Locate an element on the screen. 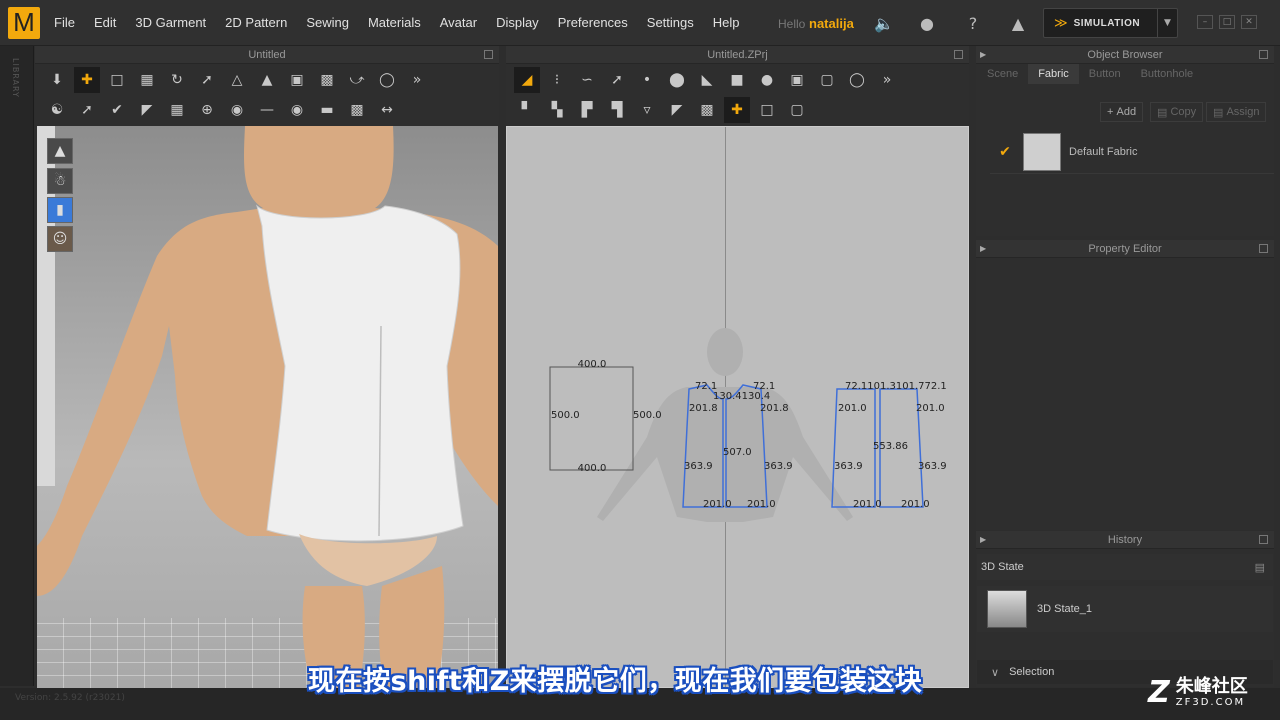 This screenshot has width=1280, height=720. menu-settings: Settings is located at coordinates (670, 22).